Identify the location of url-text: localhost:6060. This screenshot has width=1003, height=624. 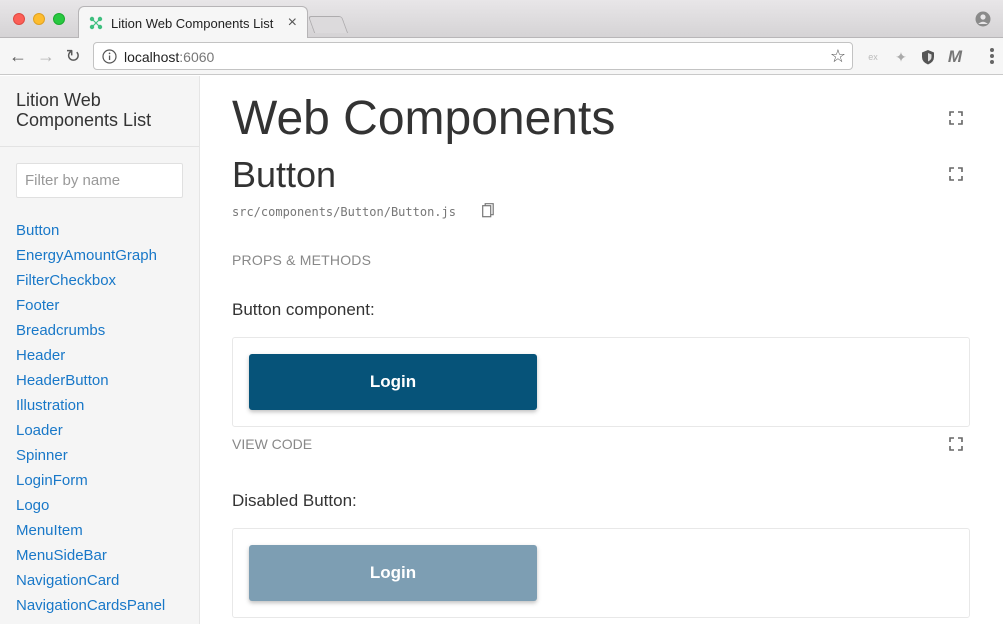
(169, 57).